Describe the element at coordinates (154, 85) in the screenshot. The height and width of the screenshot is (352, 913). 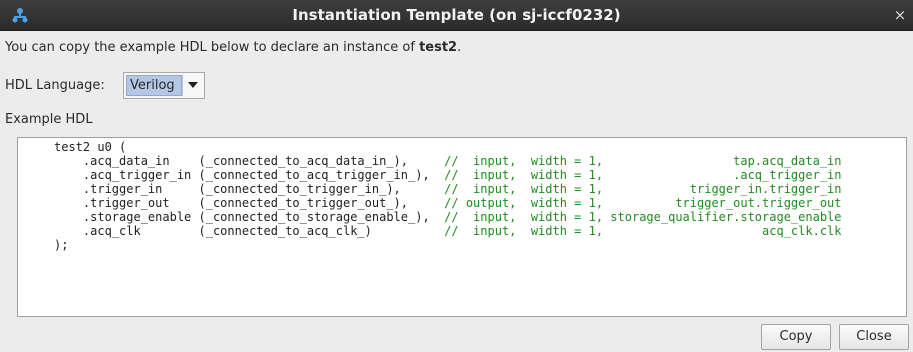
I see `hdl-language-selected-value: Verilog` at that location.